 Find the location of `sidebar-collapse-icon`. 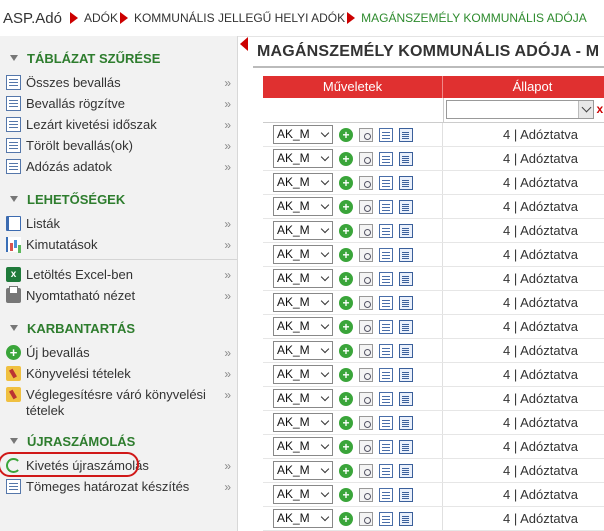

sidebar-collapse-icon is located at coordinates (244, 44).